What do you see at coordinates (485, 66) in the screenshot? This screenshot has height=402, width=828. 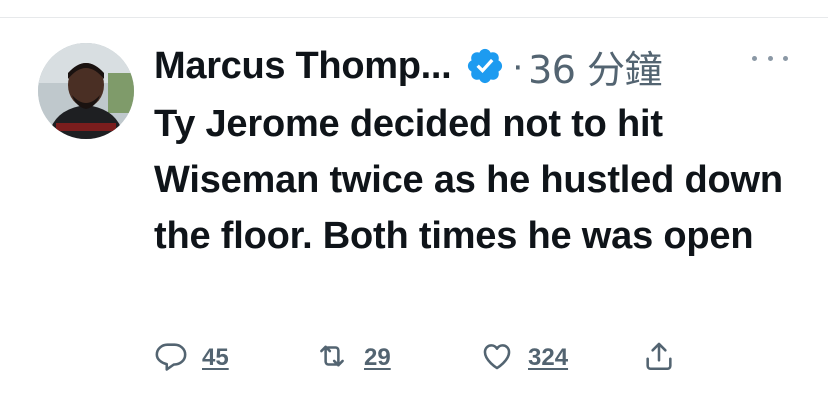 I see `verified-badge-icon` at bounding box center [485, 66].